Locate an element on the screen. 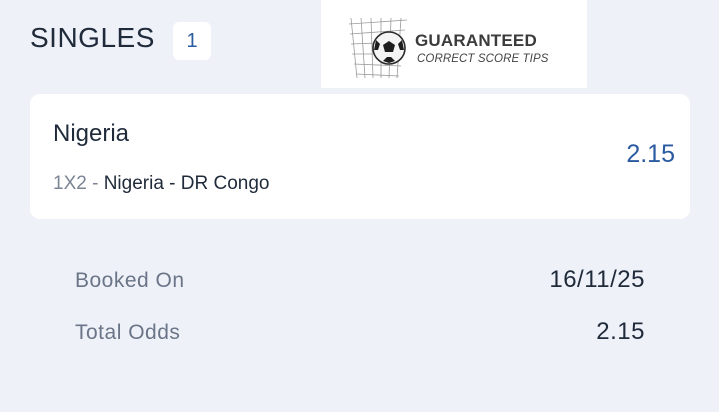 This screenshot has height=412, width=719. selections-count-badge: 1 is located at coordinates (192, 41).